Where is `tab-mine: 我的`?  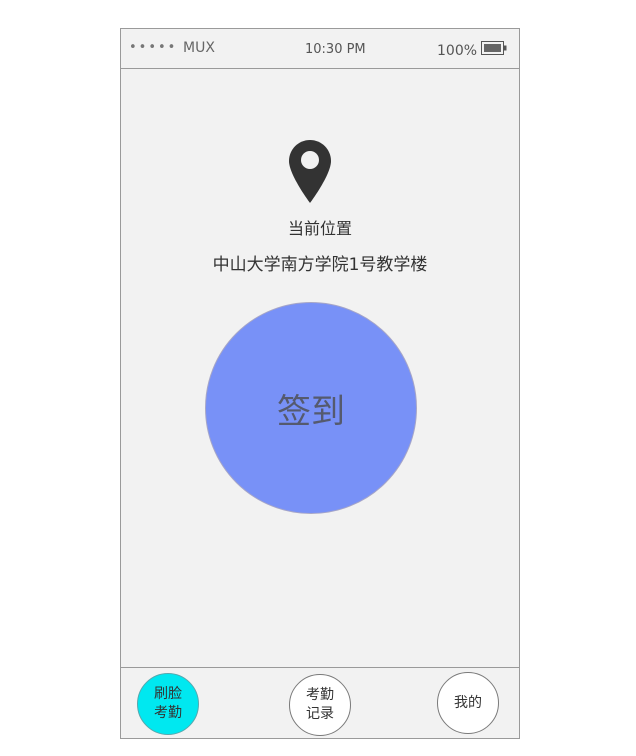
tab-mine: 我的 is located at coordinates (468, 703).